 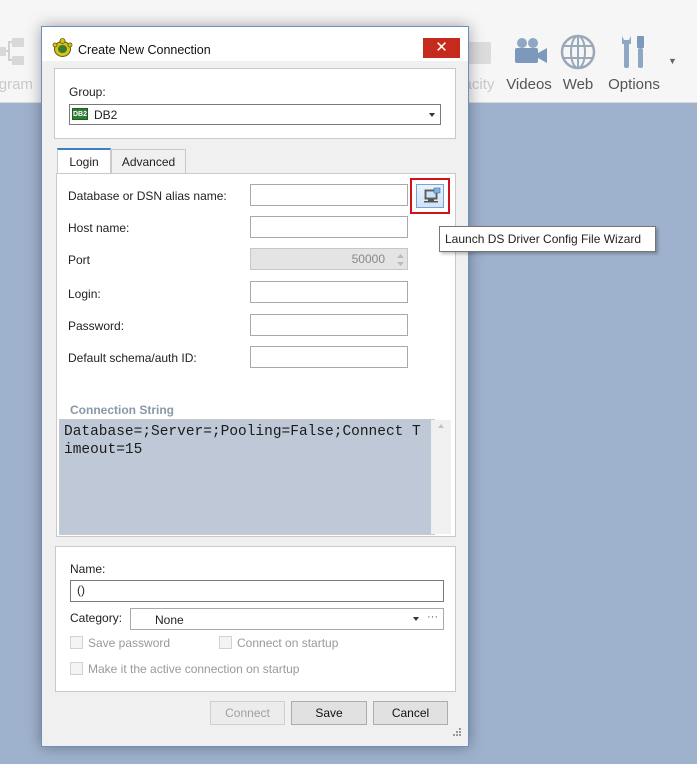 I want to click on password-label: Password:, so click(x=96, y=326).